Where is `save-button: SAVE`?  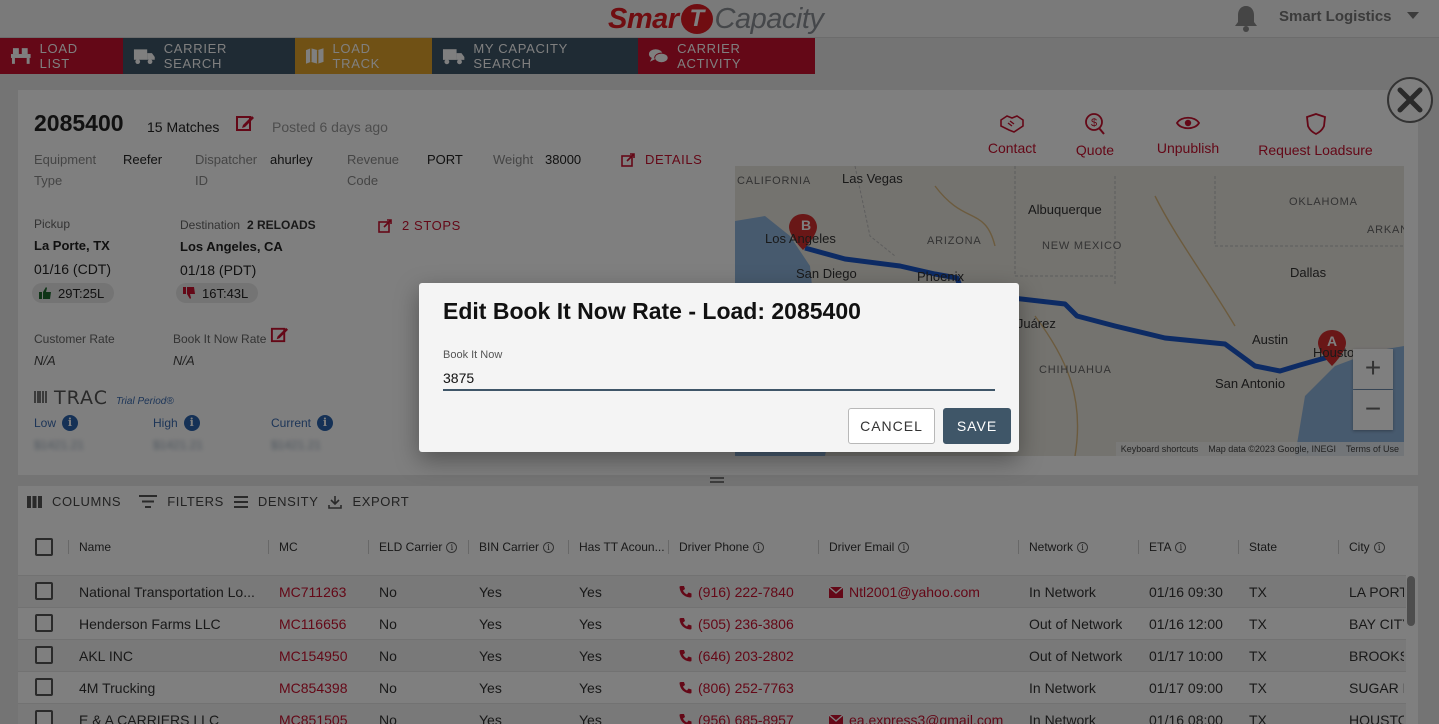
save-button: SAVE is located at coordinates (977, 426).